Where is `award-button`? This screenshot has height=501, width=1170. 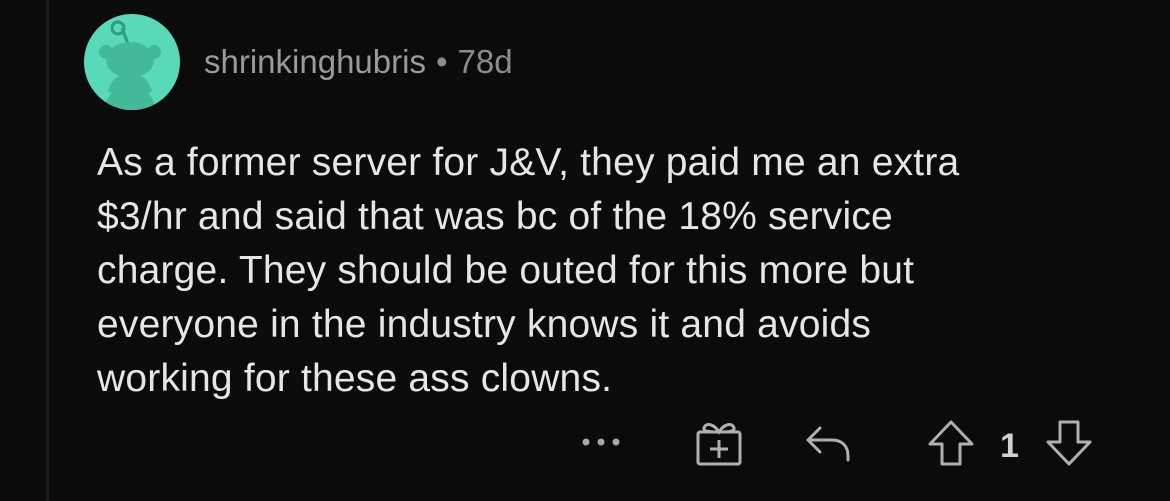
award-button is located at coordinates (719, 443).